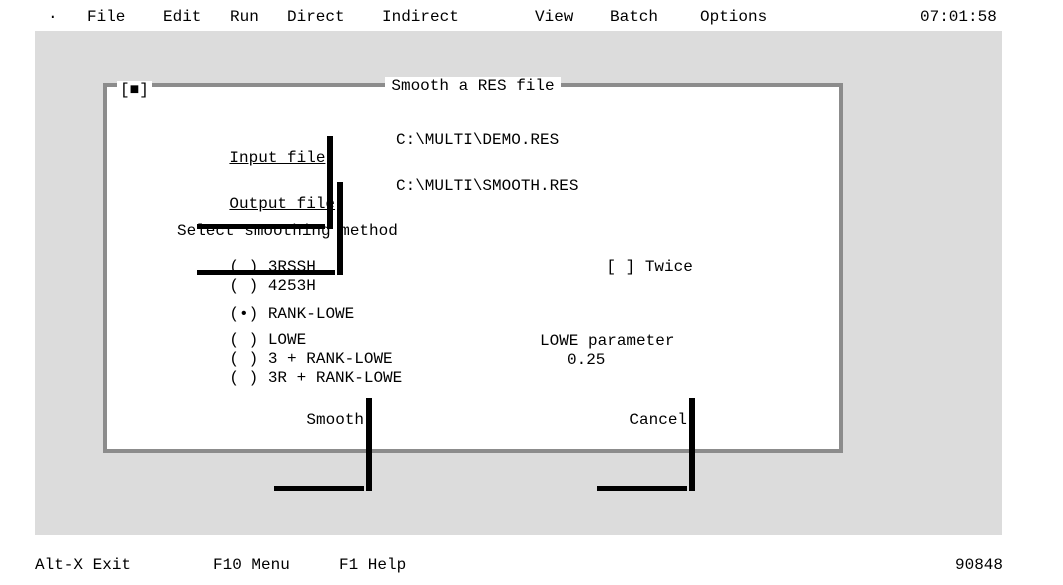 The image size is (1063, 585). What do you see at coordinates (134, 90) in the screenshot?
I see `close-icon: [■]` at bounding box center [134, 90].